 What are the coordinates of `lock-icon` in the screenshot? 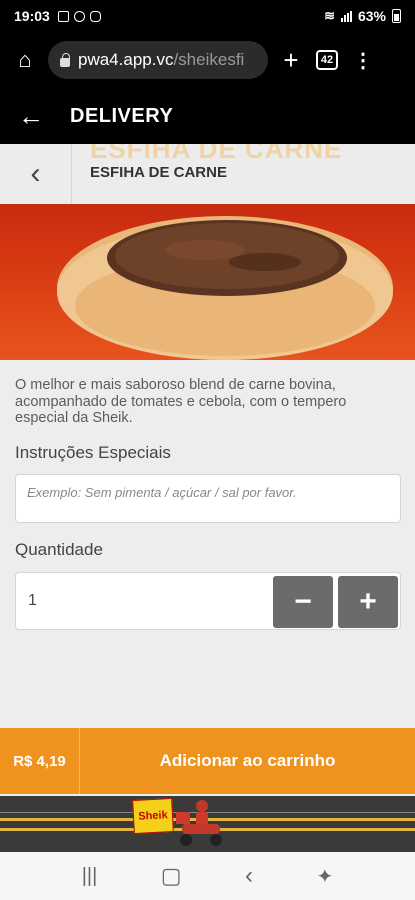 It's located at (65, 59).